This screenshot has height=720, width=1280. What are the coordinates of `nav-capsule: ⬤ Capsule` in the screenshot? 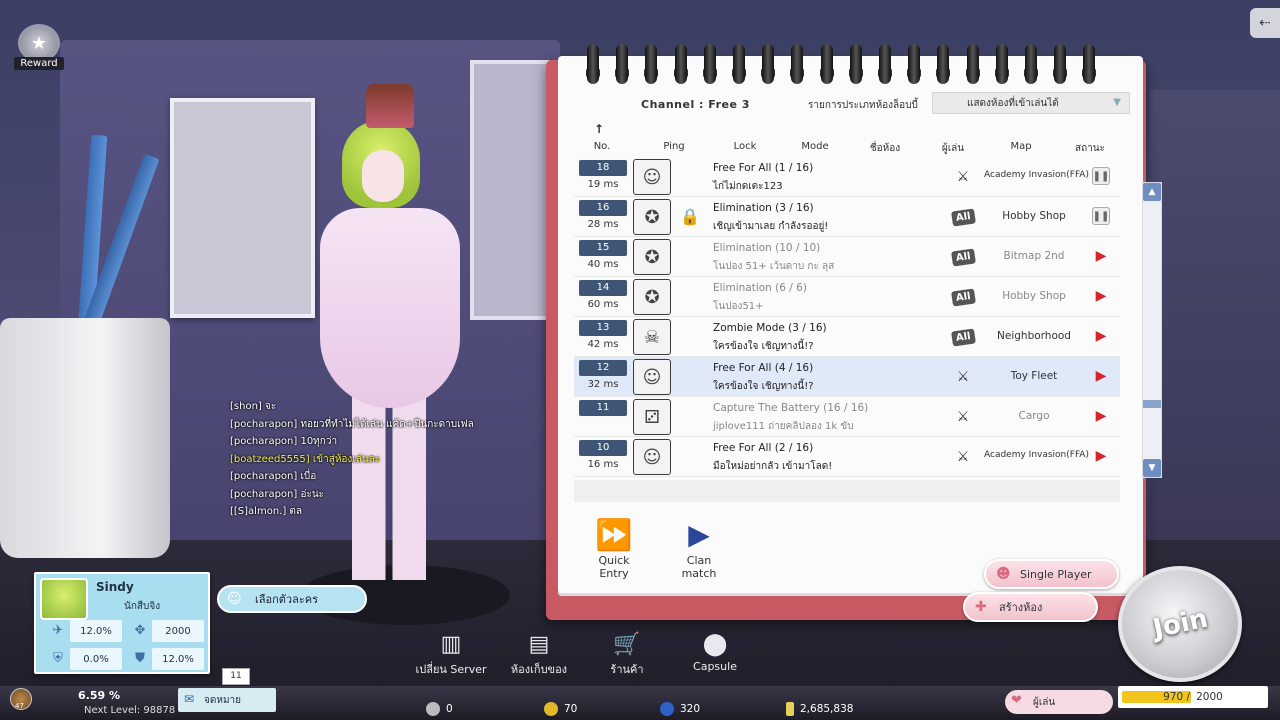 It's located at (715, 652).